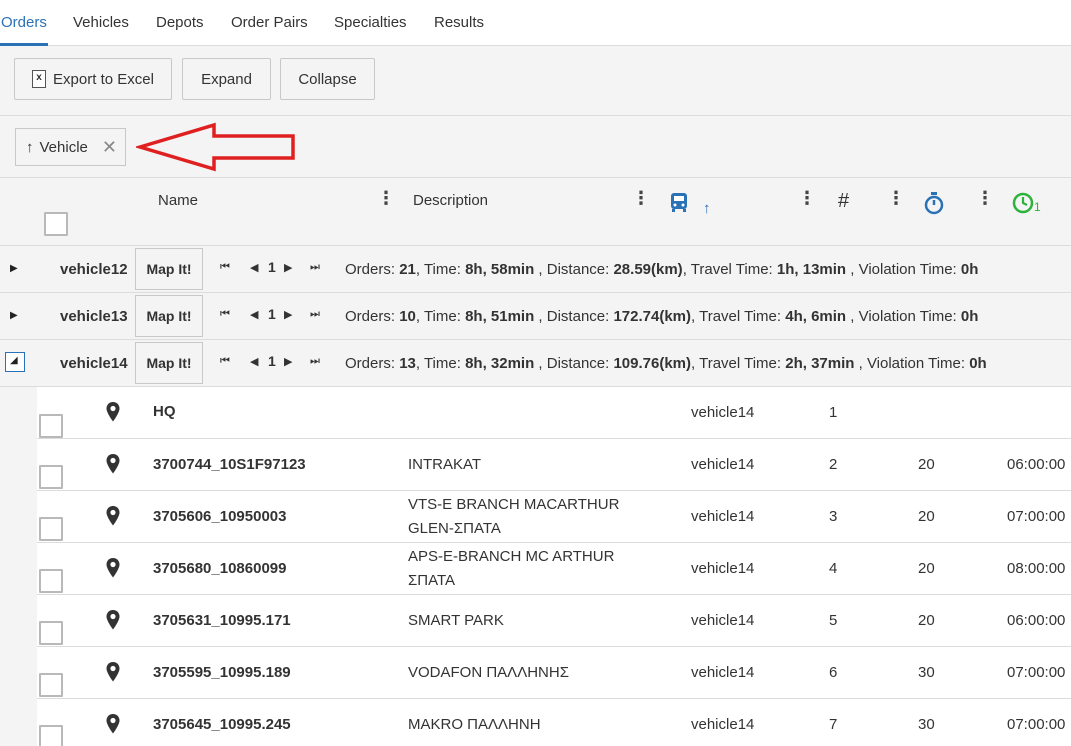 Image resolution: width=1071 pixels, height=746 pixels. Describe the element at coordinates (969, 269) in the screenshot. I see `summary-violation: 0h` at that location.